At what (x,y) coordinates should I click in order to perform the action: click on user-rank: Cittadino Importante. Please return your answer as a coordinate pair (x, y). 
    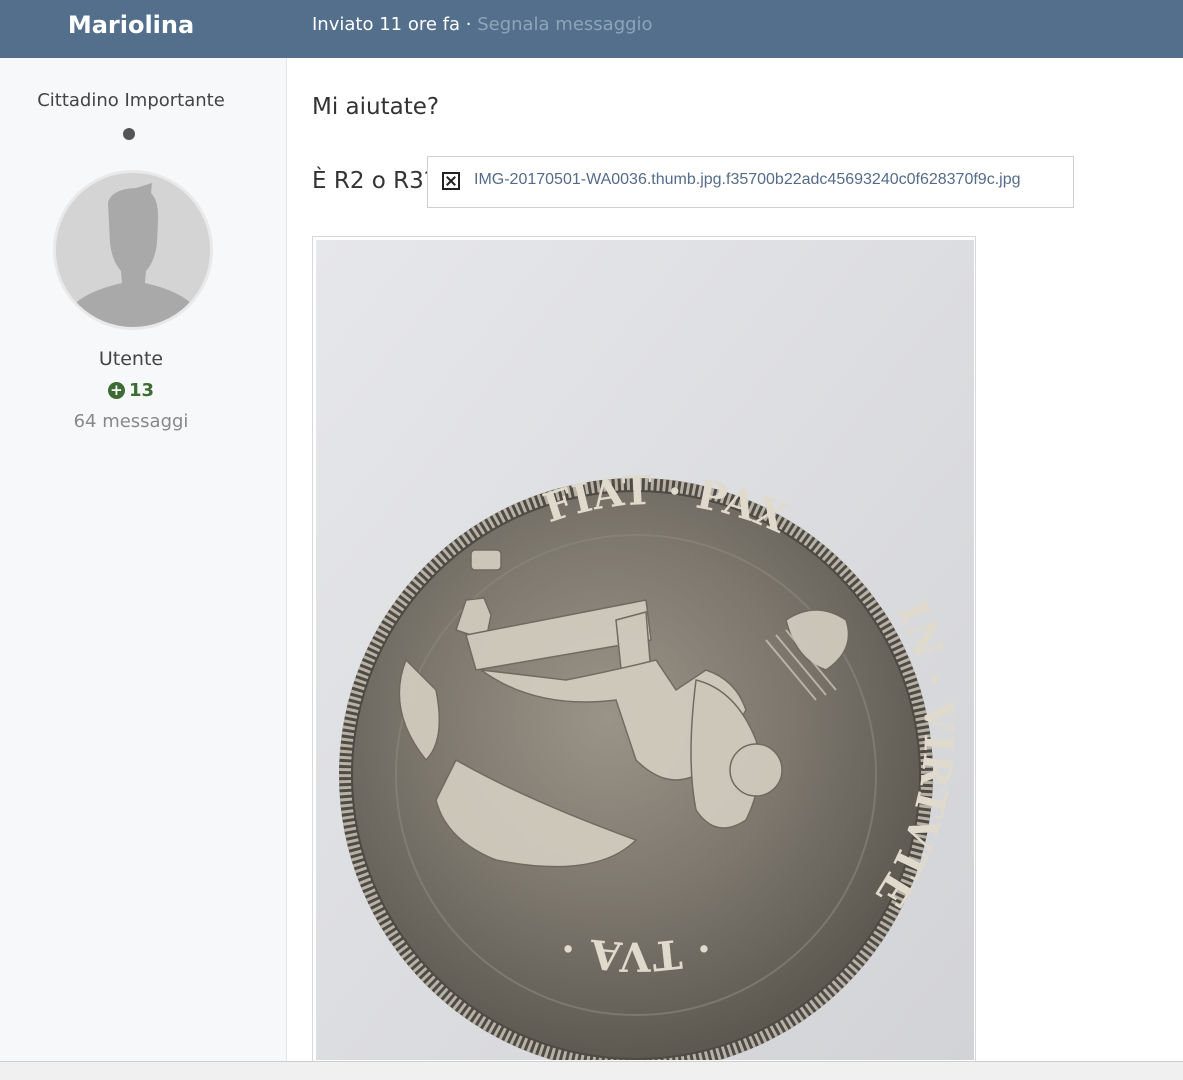
    Looking at the image, I should click on (131, 100).